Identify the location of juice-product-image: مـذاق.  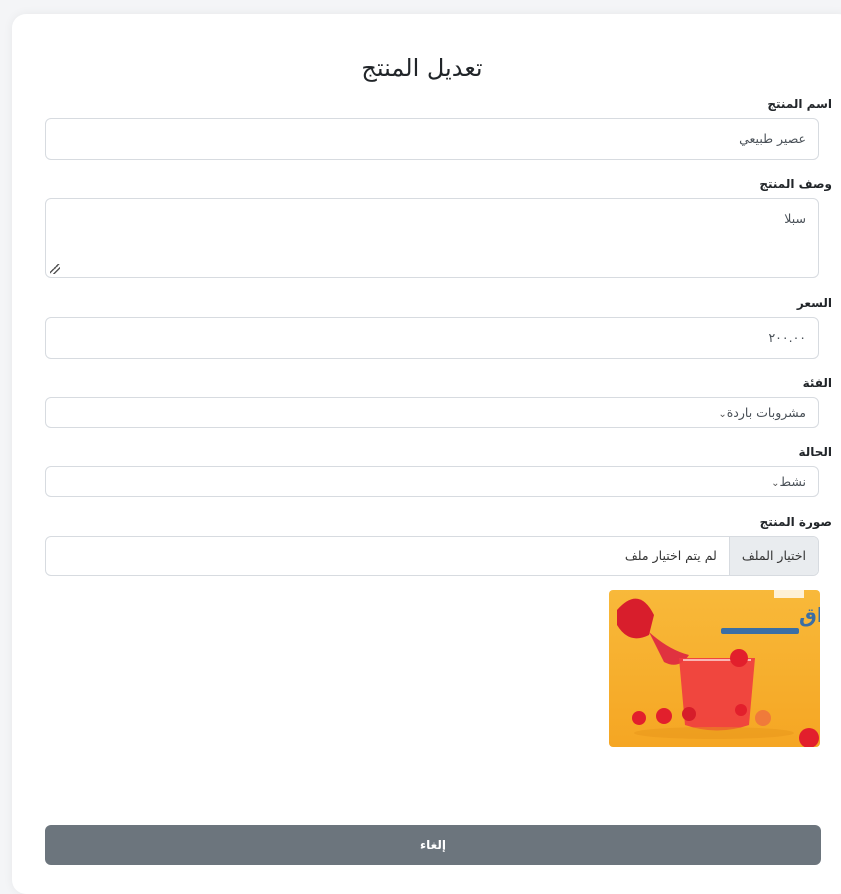
(714, 668).